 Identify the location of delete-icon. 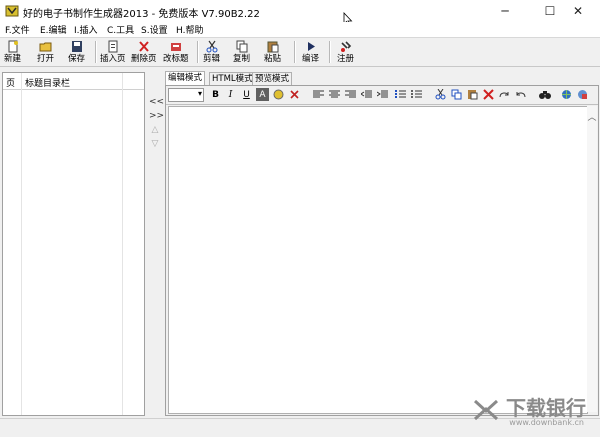
(488, 94).